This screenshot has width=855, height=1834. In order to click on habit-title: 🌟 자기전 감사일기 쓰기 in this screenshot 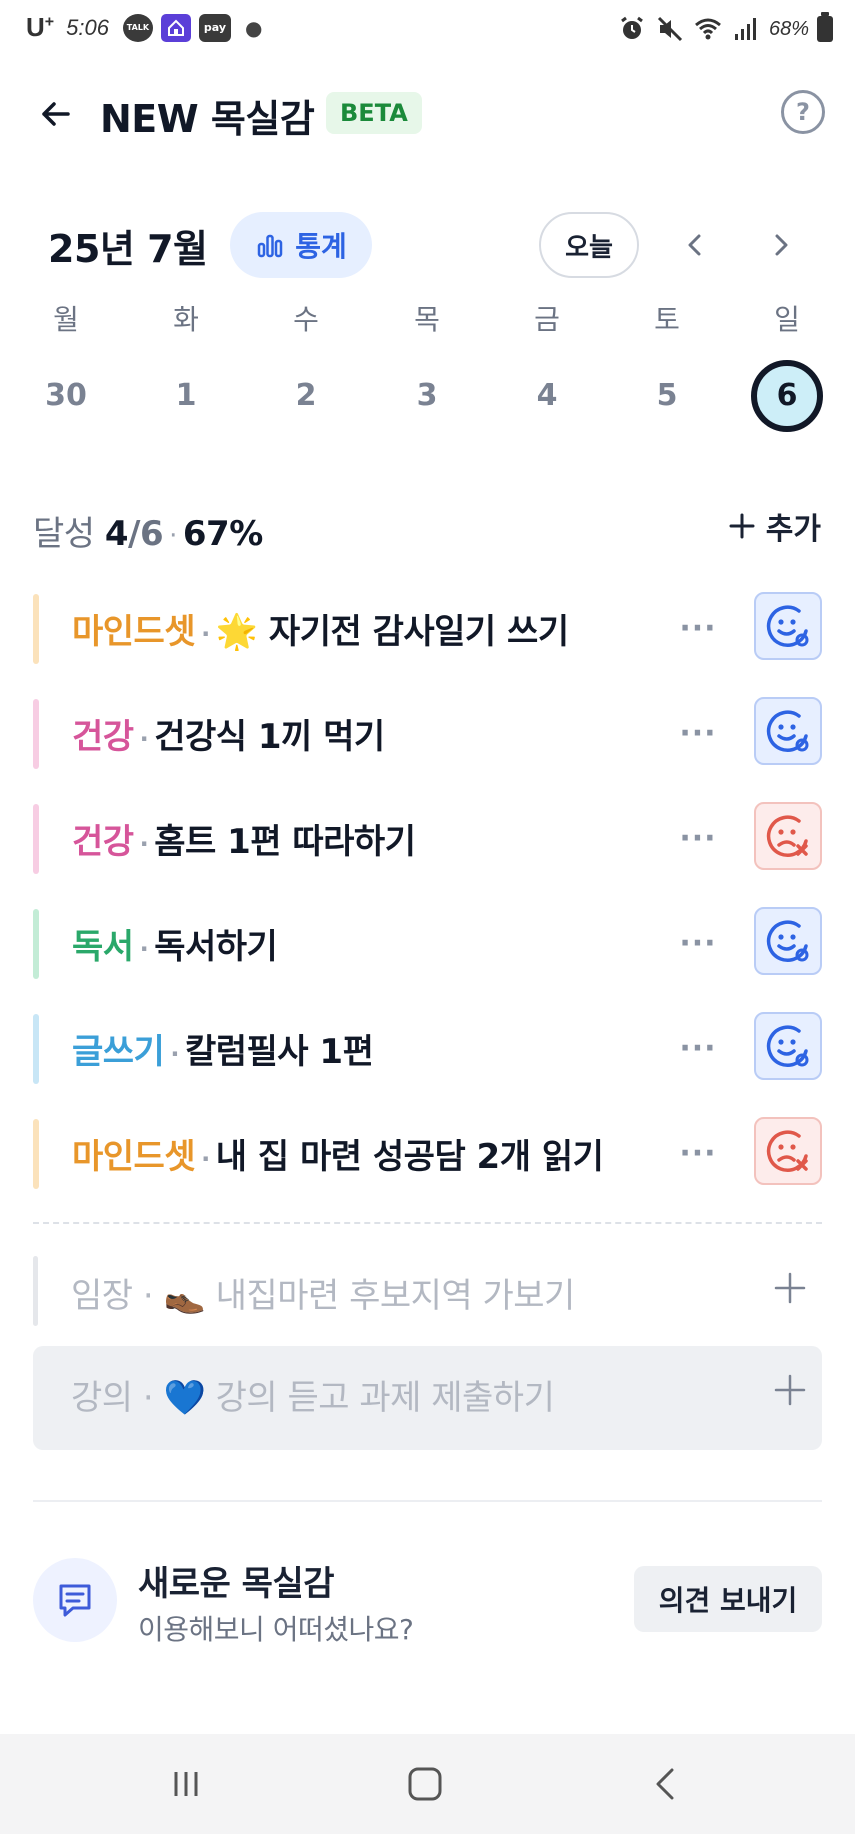, I will do `click(392, 632)`.